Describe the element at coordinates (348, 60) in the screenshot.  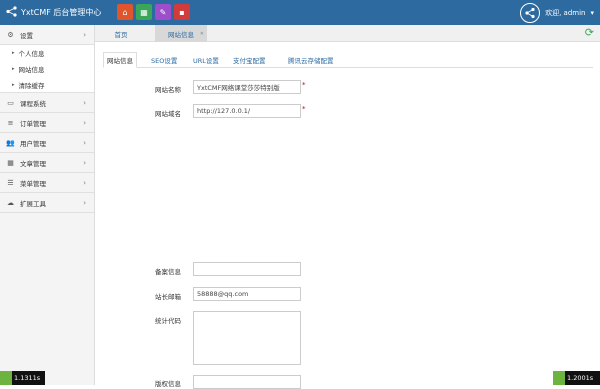
I see `settings-tabs: 网站信息 SEO设置 URL设置 支付宝配置 腾讯云存储配置` at that location.